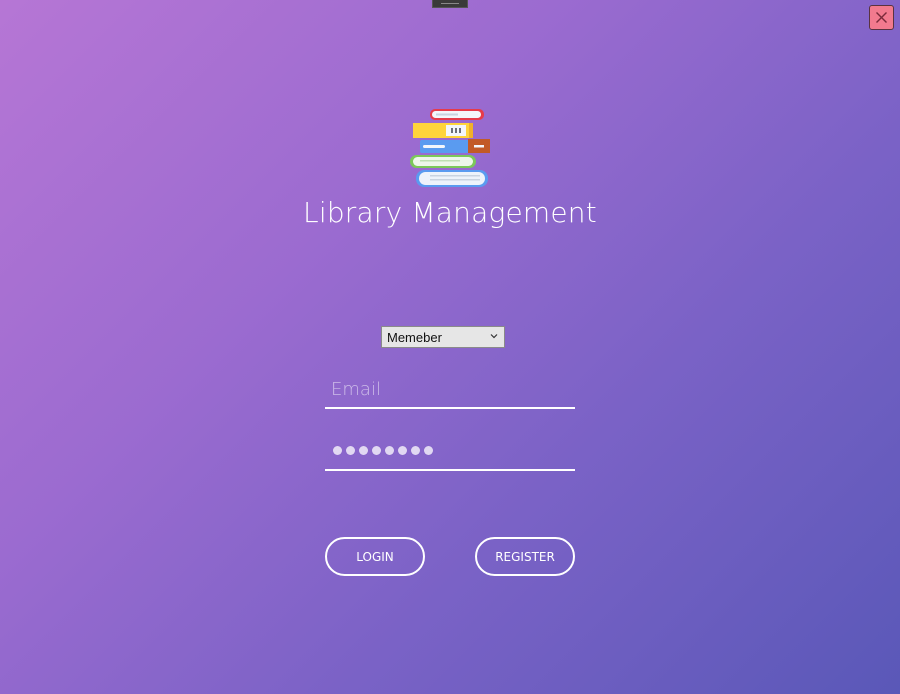  I want to click on chevron-down-icon, so click(494, 336).